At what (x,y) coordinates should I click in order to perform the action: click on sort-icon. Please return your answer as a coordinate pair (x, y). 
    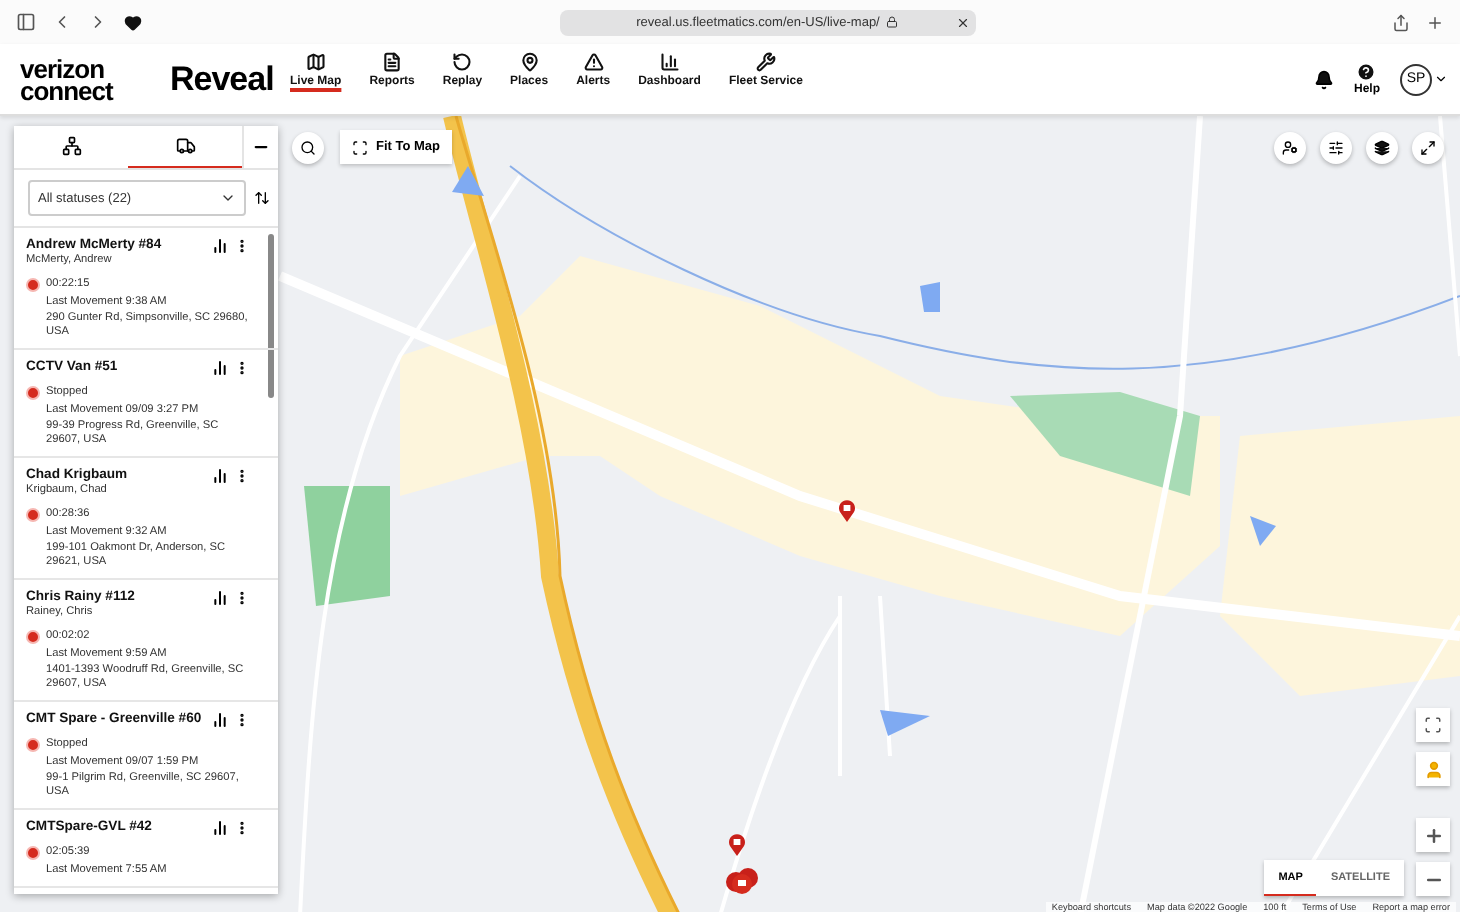
    Looking at the image, I should click on (262, 198).